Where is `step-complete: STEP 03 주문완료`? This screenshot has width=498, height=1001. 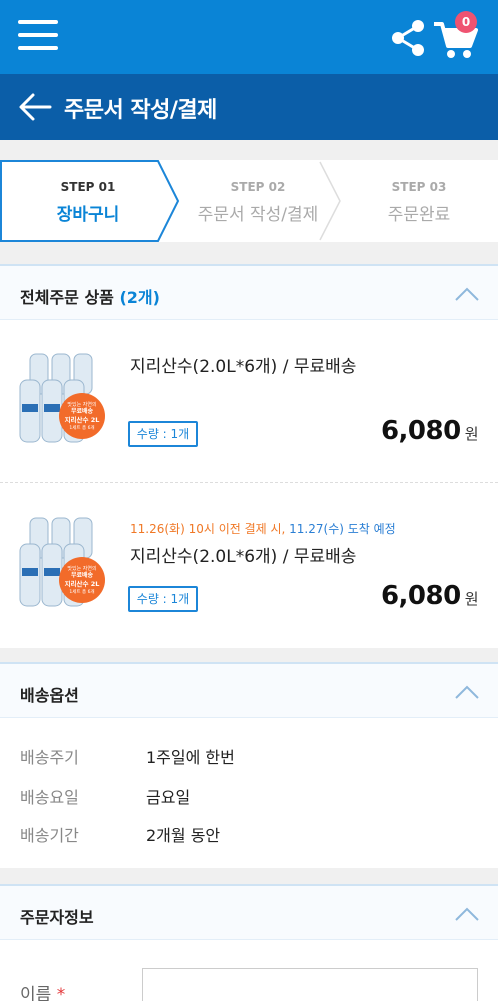
step-complete: STEP 03 주문완료 is located at coordinates (419, 201).